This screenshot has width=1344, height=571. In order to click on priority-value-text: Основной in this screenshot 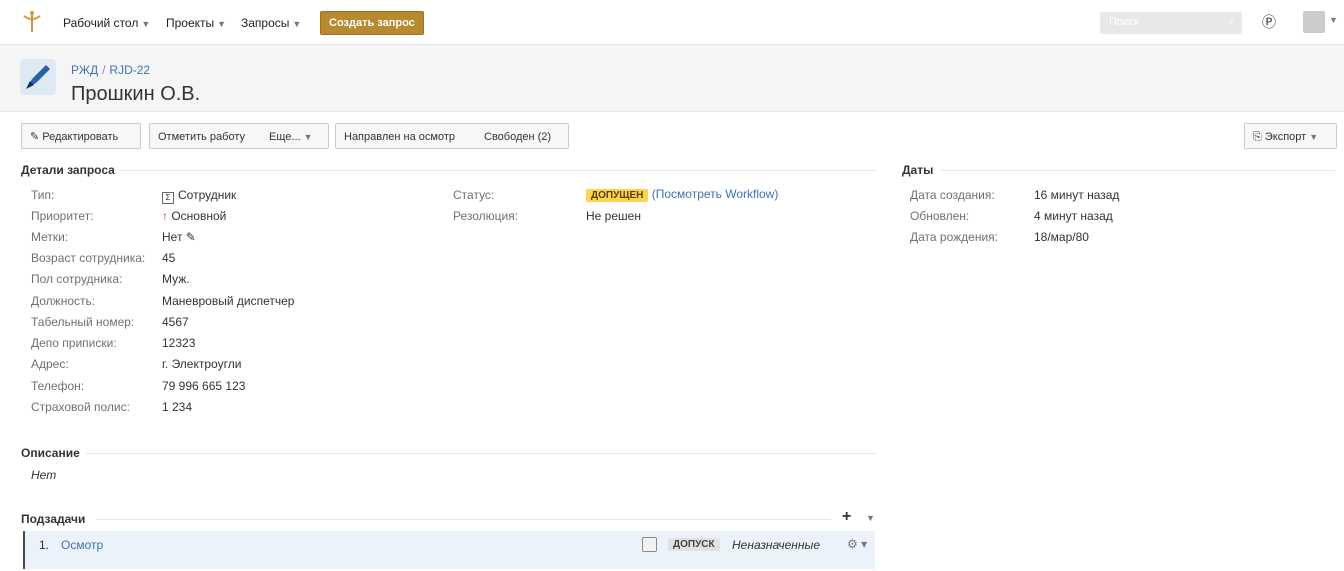, I will do `click(199, 216)`.